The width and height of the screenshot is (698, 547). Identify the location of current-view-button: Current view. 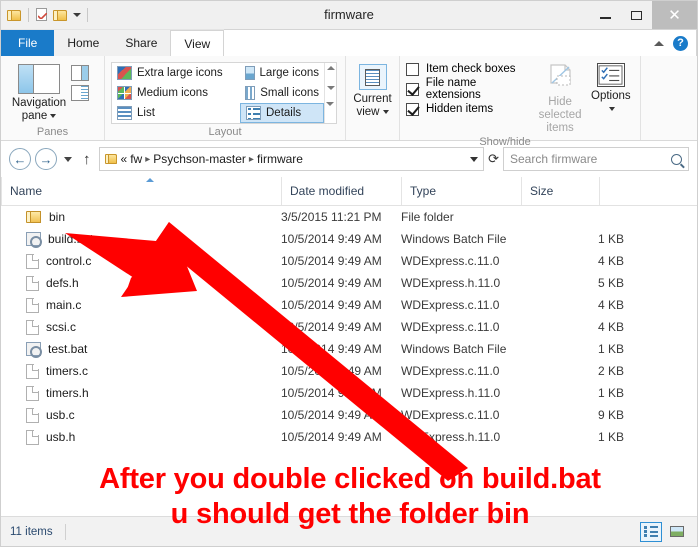
(372, 89).